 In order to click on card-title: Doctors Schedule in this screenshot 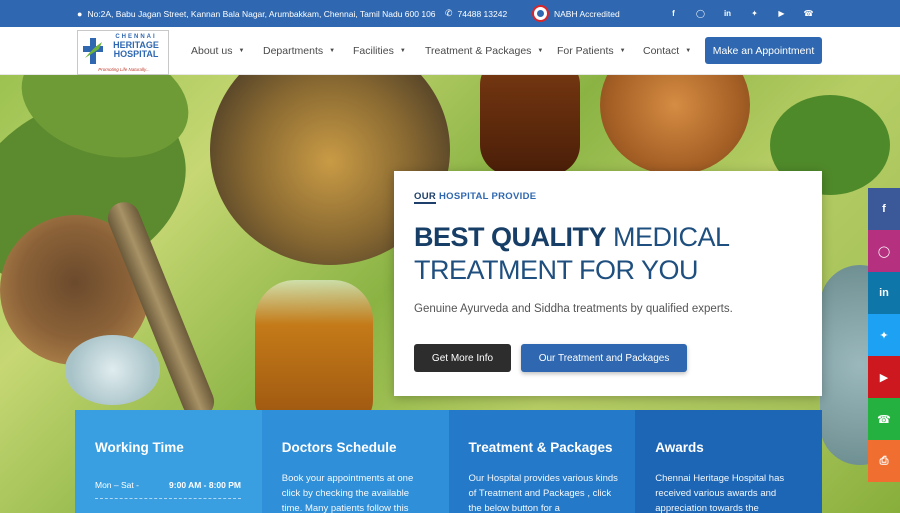, I will do `click(339, 447)`.